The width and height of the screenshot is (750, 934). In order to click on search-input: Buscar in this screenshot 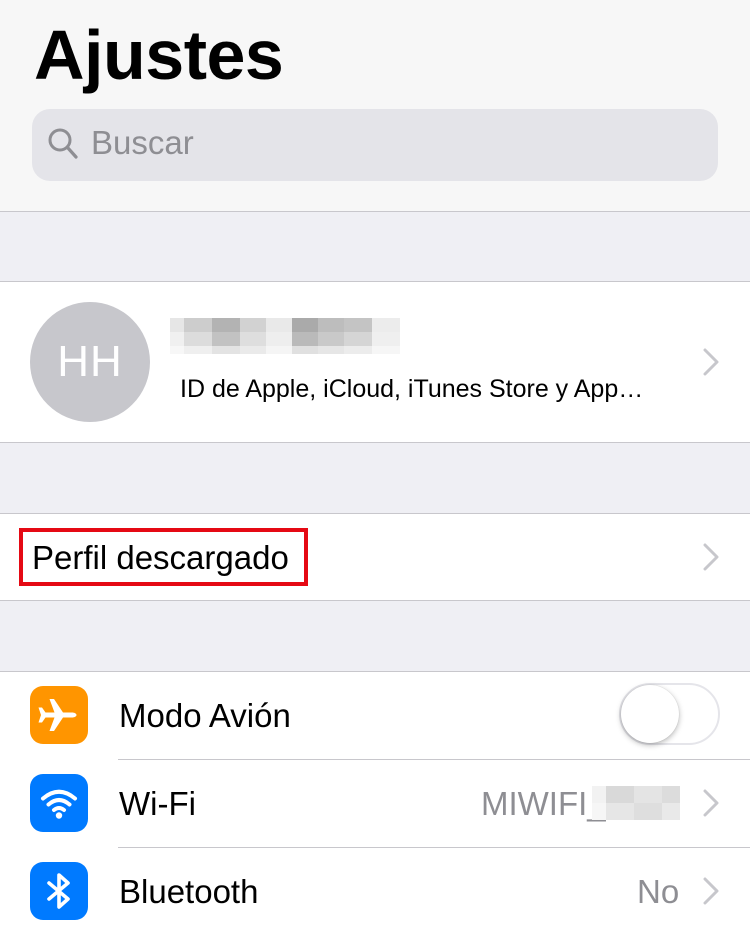, I will do `click(142, 143)`.